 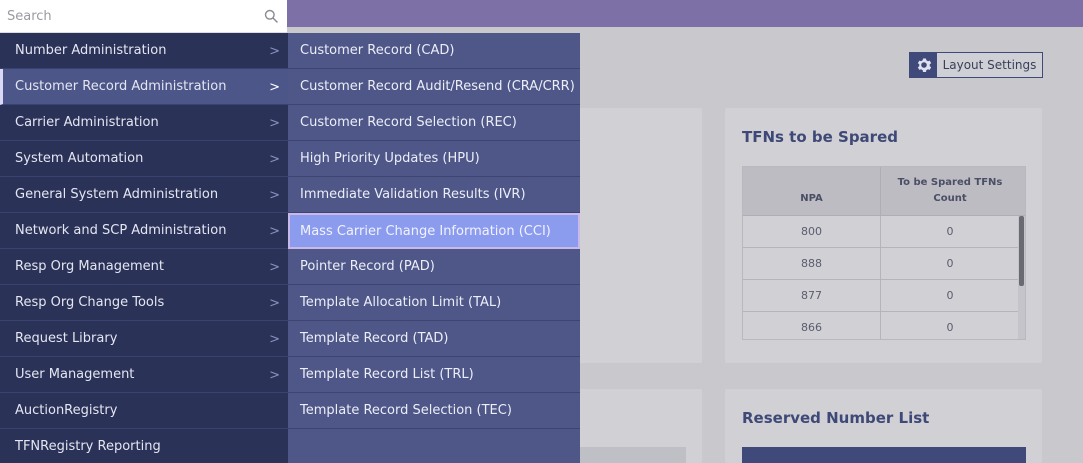 I want to click on reserved-number-list-card: Reserved Number List, so click(x=883, y=426).